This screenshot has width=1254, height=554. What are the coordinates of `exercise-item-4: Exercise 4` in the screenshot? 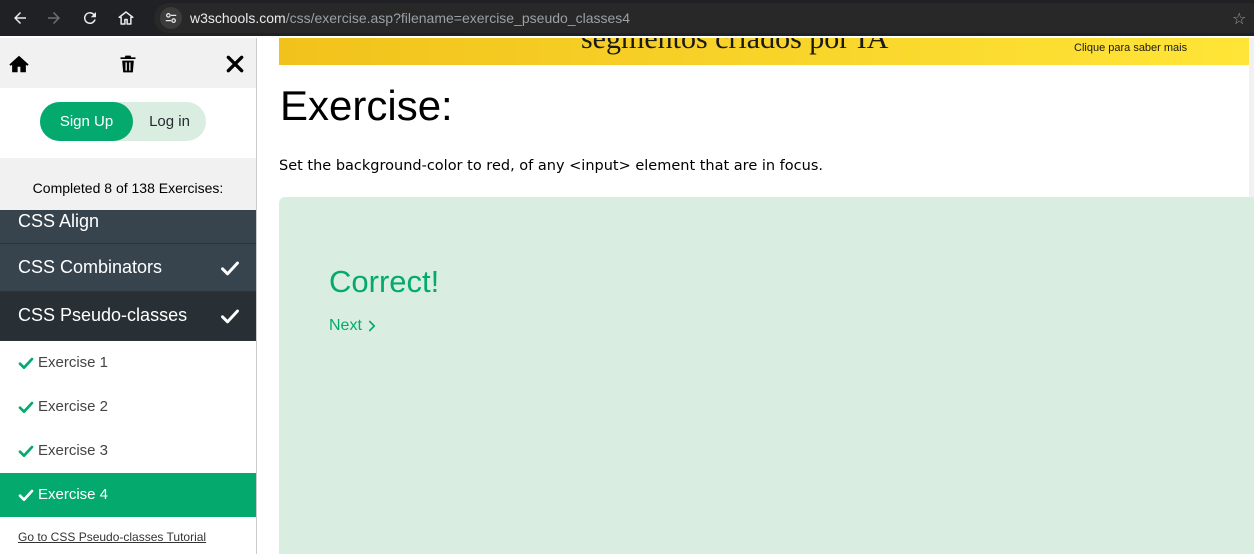 It's located at (128, 495).